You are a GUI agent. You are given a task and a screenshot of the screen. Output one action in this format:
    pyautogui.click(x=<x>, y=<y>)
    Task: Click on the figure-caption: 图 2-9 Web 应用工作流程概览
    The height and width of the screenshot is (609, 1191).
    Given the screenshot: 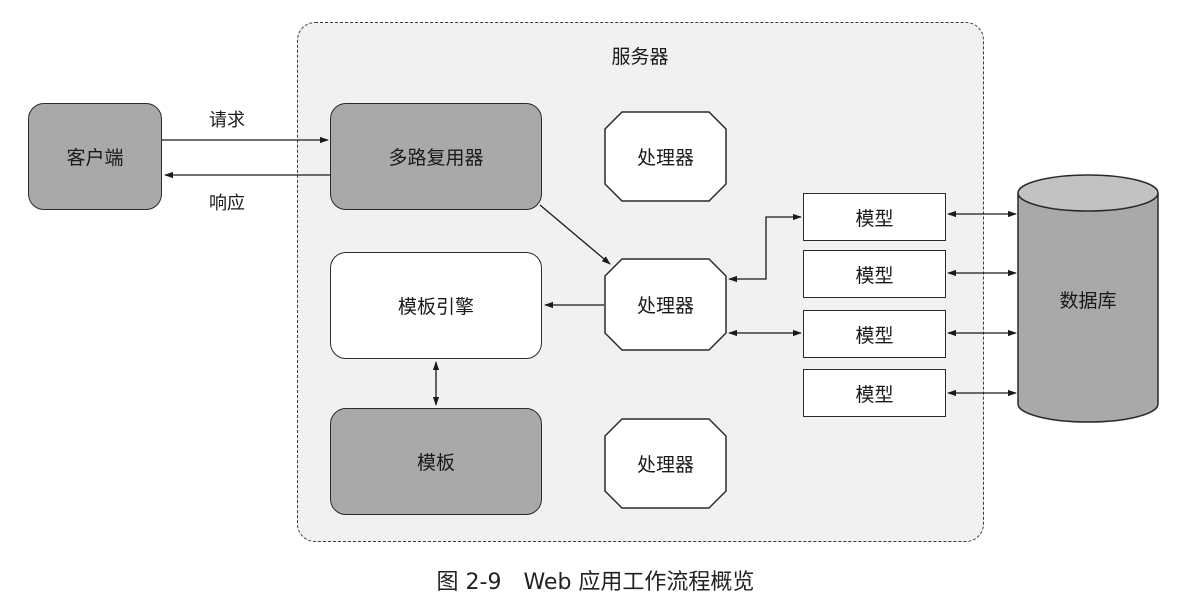 What is the action you would take?
    pyautogui.click(x=595, y=582)
    